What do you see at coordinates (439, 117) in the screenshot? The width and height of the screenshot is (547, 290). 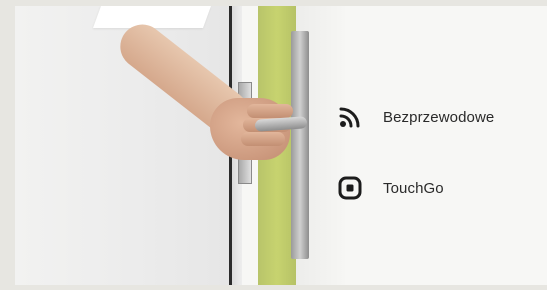 I see `feature-label-wireless: Bezprzewodowe` at bounding box center [439, 117].